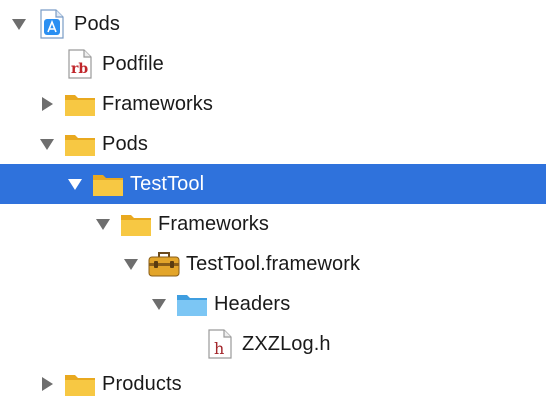 The height and width of the screenshot is (402, 546). I want to click on blue-folder-icon, so click(192, 304).